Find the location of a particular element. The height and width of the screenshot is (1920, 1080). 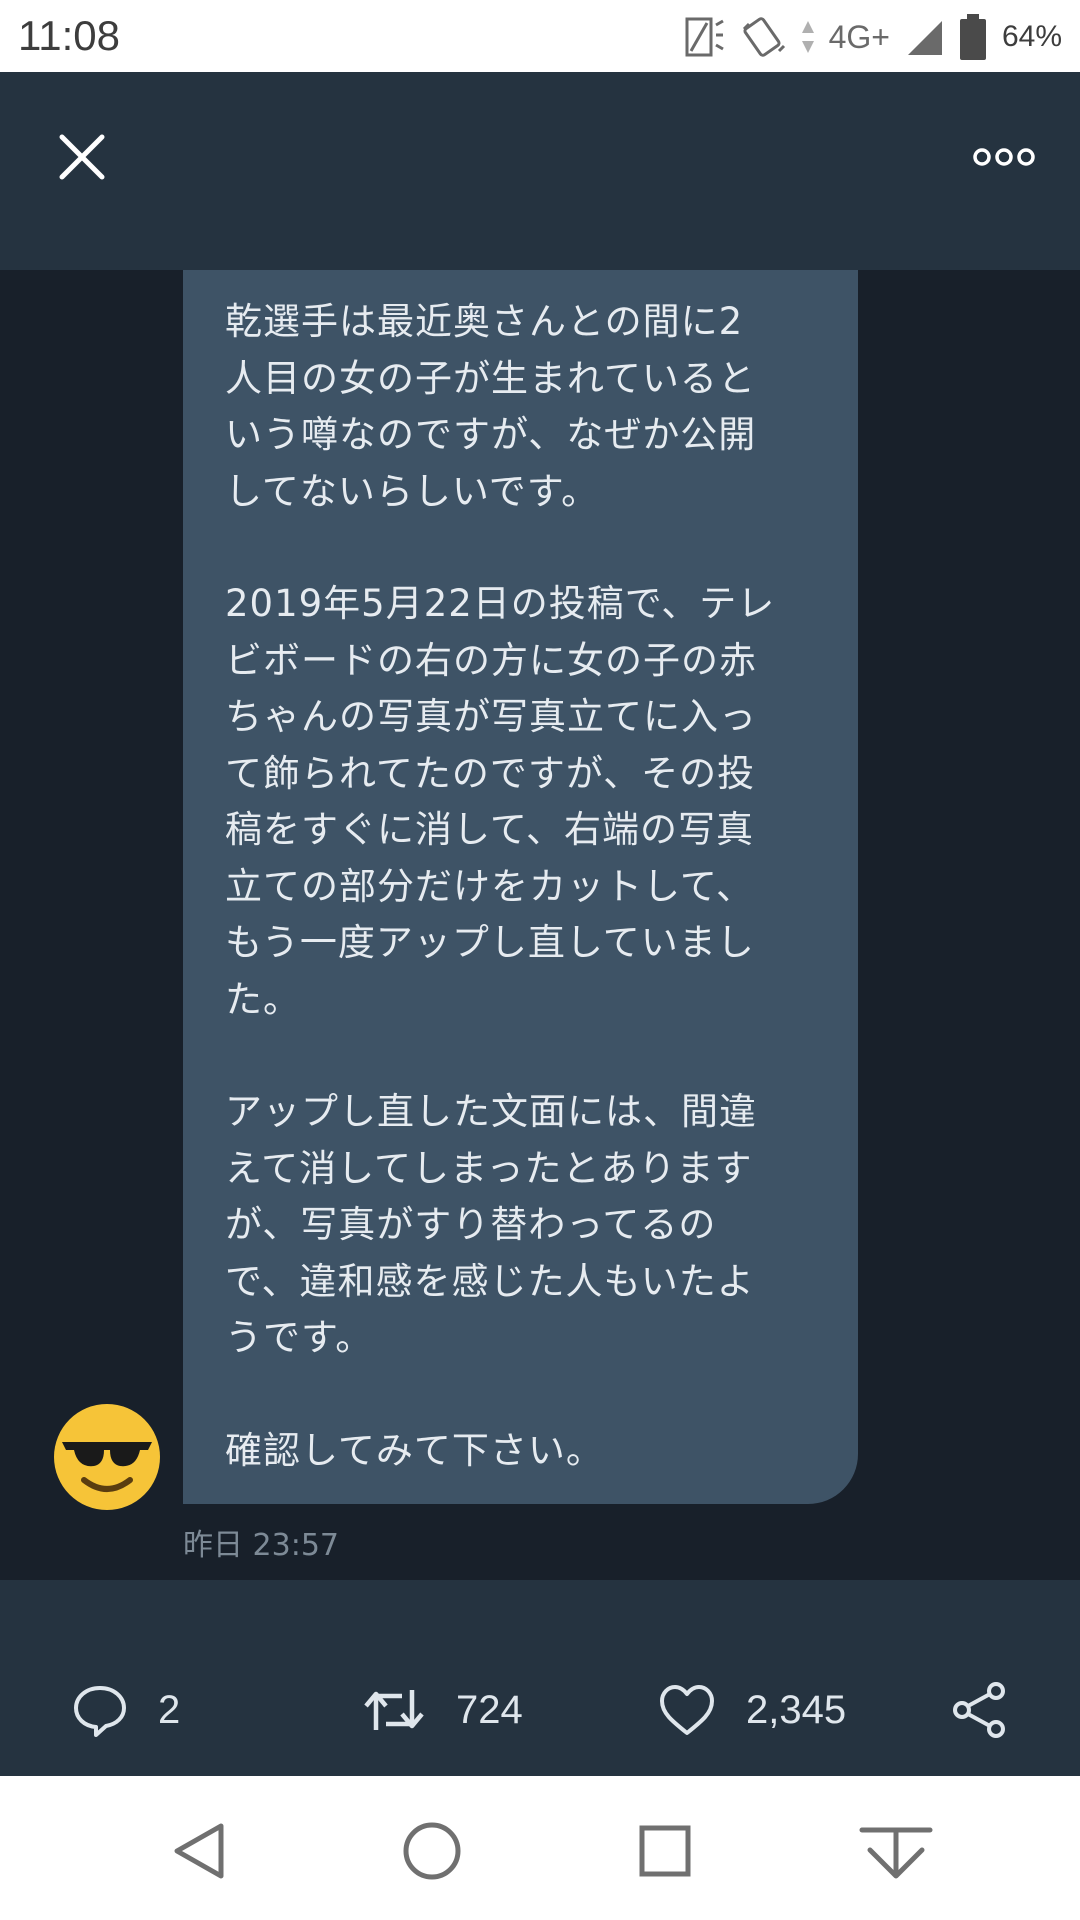

status-time: 11:08 is located at coordinates (69, 35).